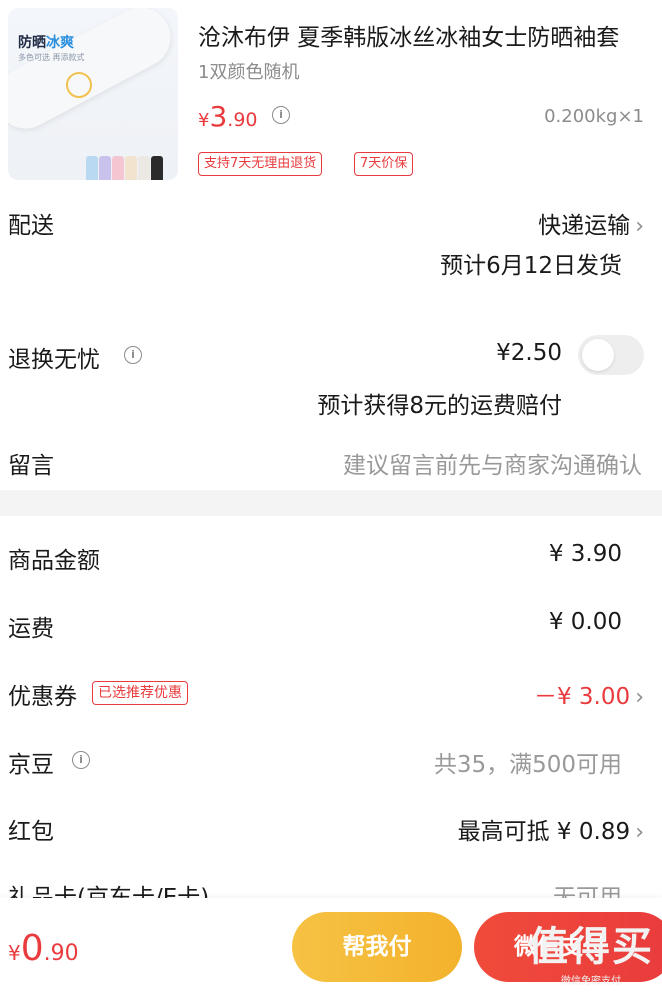 Image resolution: width=662 pixels, height=994 pixels. I want to click on redpacket-row: 最高可抵 ¥ 0.89 ›, so click(551, 829).